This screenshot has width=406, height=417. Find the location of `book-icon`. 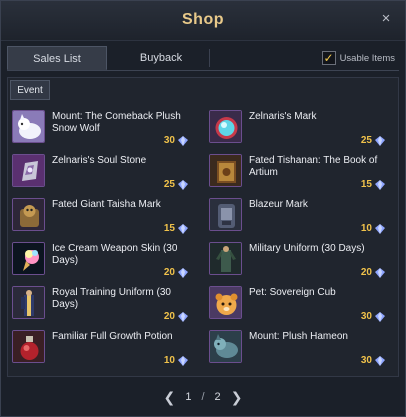

book-icon is located at coordinates (225, 170).